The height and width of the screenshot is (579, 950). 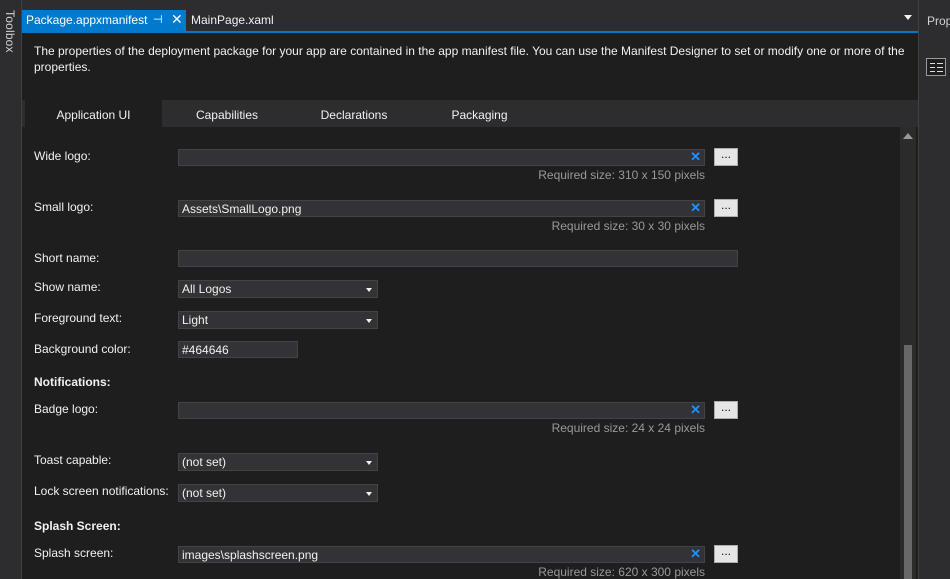 I want to click on tab-packaging: Packaging, so click(x=479, y=113).